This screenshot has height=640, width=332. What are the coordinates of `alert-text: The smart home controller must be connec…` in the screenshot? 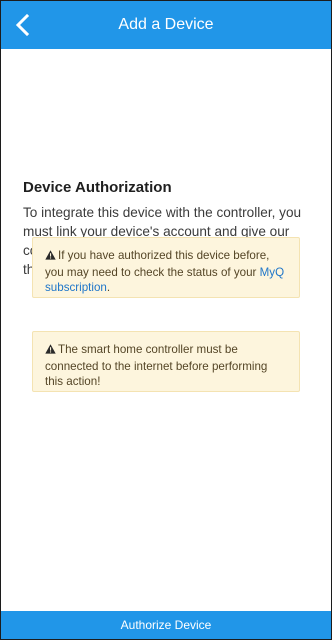 It's located at (156, 365).